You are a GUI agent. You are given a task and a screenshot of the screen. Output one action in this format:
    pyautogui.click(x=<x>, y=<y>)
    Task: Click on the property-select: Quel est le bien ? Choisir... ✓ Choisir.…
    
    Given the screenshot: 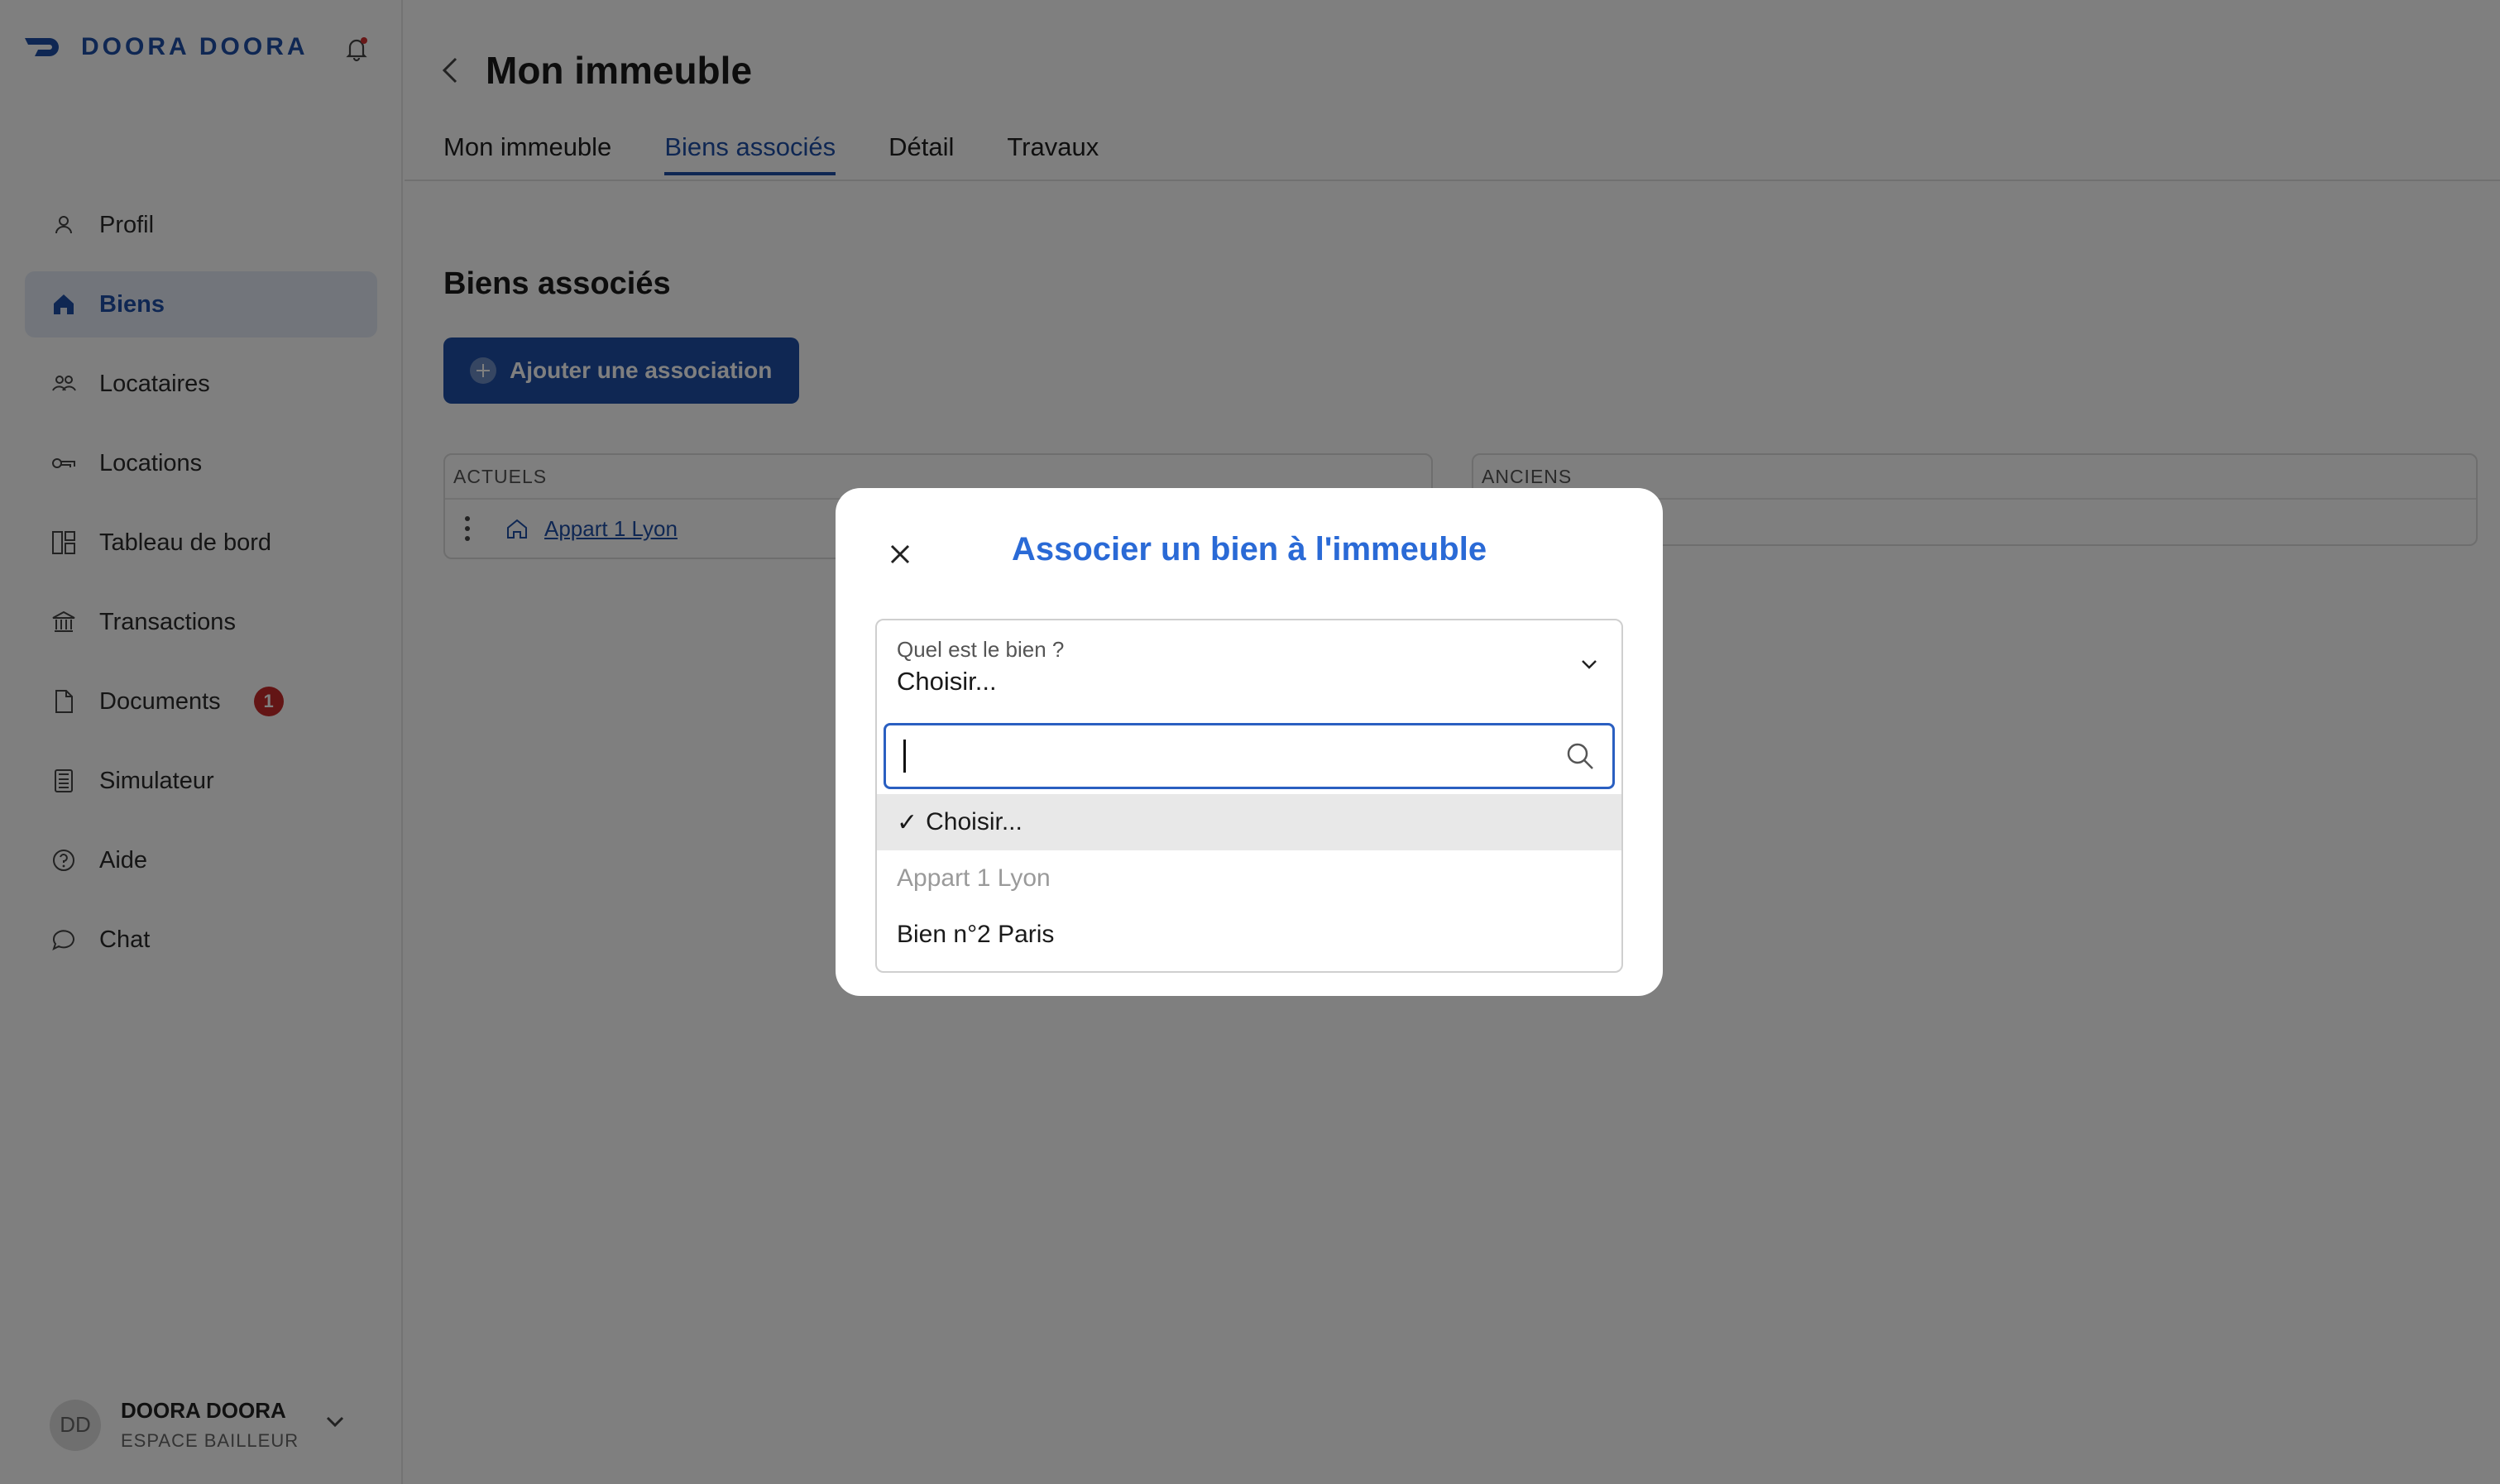 What is the action you would take?
    pyautogui.click(x=1249, y=796)
    